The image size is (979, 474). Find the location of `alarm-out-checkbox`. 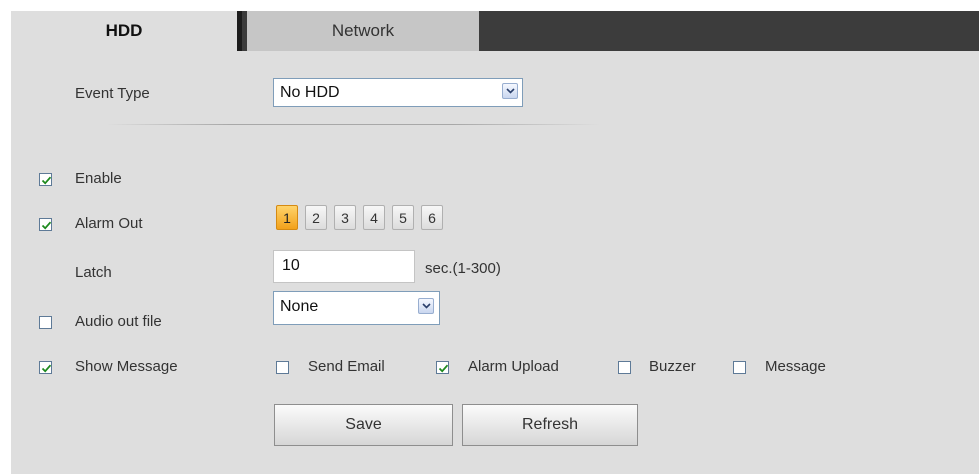

alarm-out-checkbox is located at coordinates (45, 224).